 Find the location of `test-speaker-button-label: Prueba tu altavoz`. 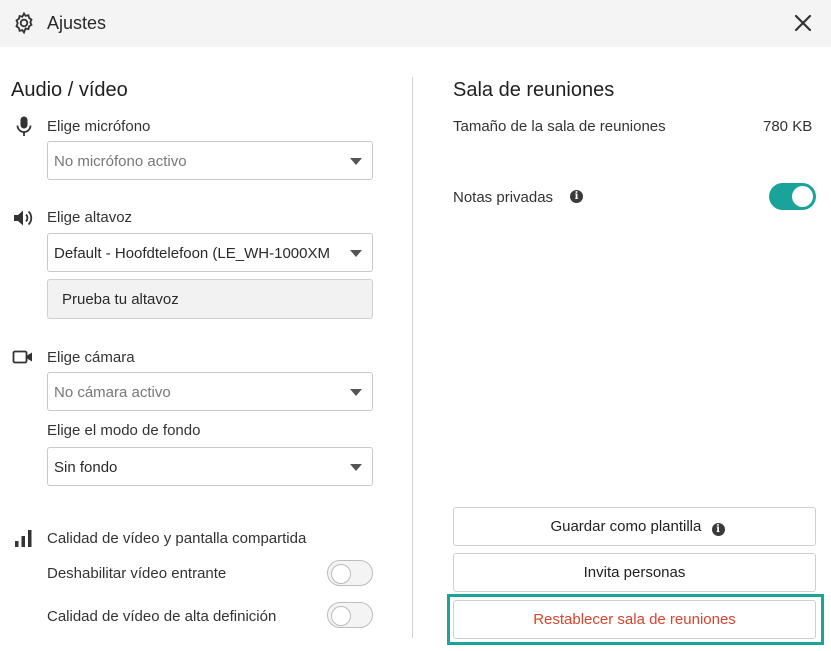

test-speaker-button-label: Prueba tu altavoz is located at coordinates (120, 299).